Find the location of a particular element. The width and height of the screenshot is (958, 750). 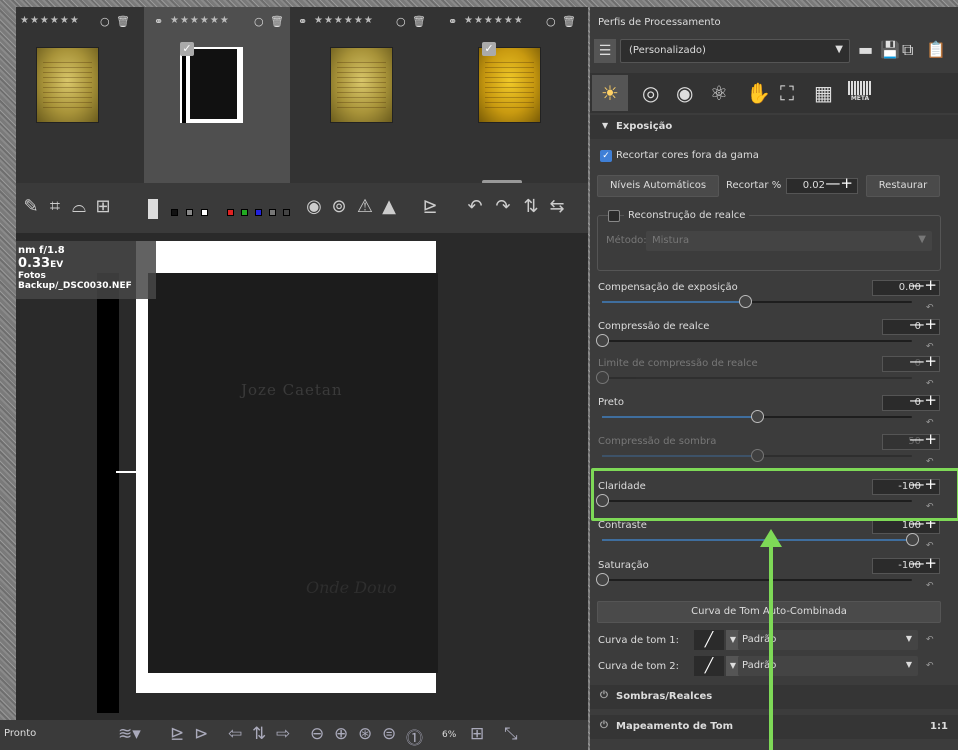

navigator-icon: ≋▾ is located at coordinates (129, 734).